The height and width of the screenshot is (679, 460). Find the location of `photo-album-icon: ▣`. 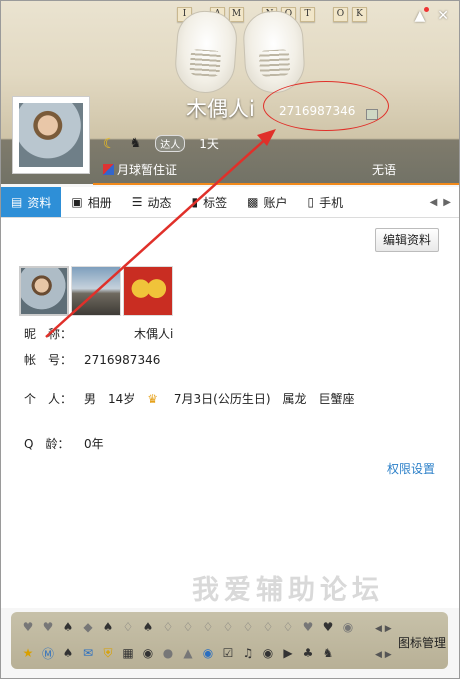

photo-album-icon: ▣ is located at coordinates (77, 202).